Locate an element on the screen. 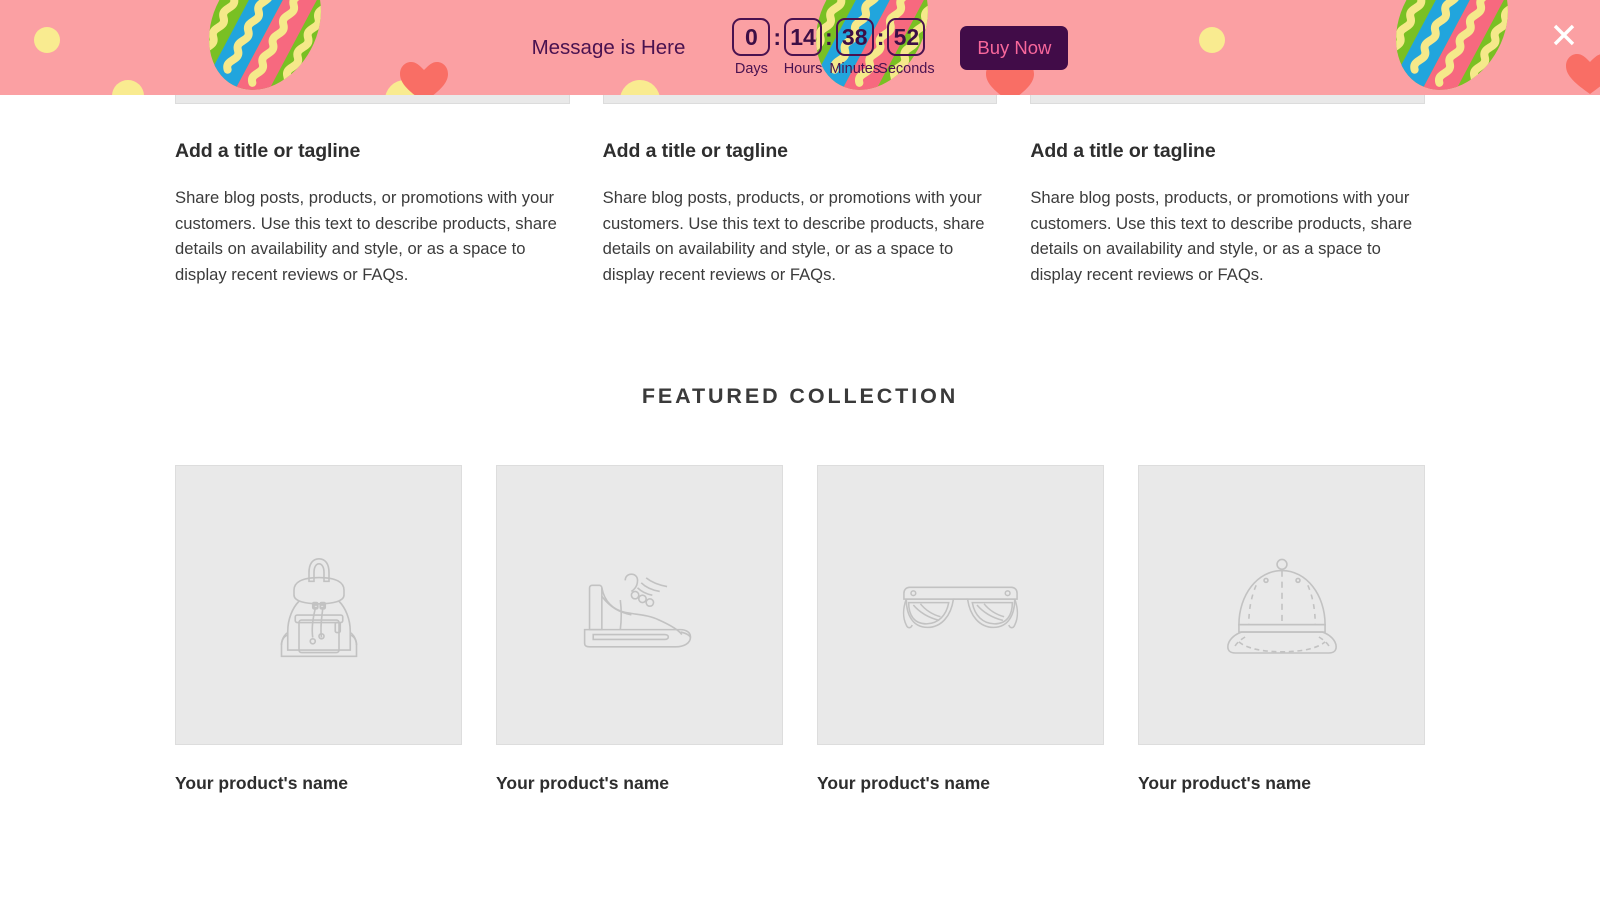 Image resolution: width=1600 pixels, height=900 pixels. cap-icon is located at coordinates (1281, 607).